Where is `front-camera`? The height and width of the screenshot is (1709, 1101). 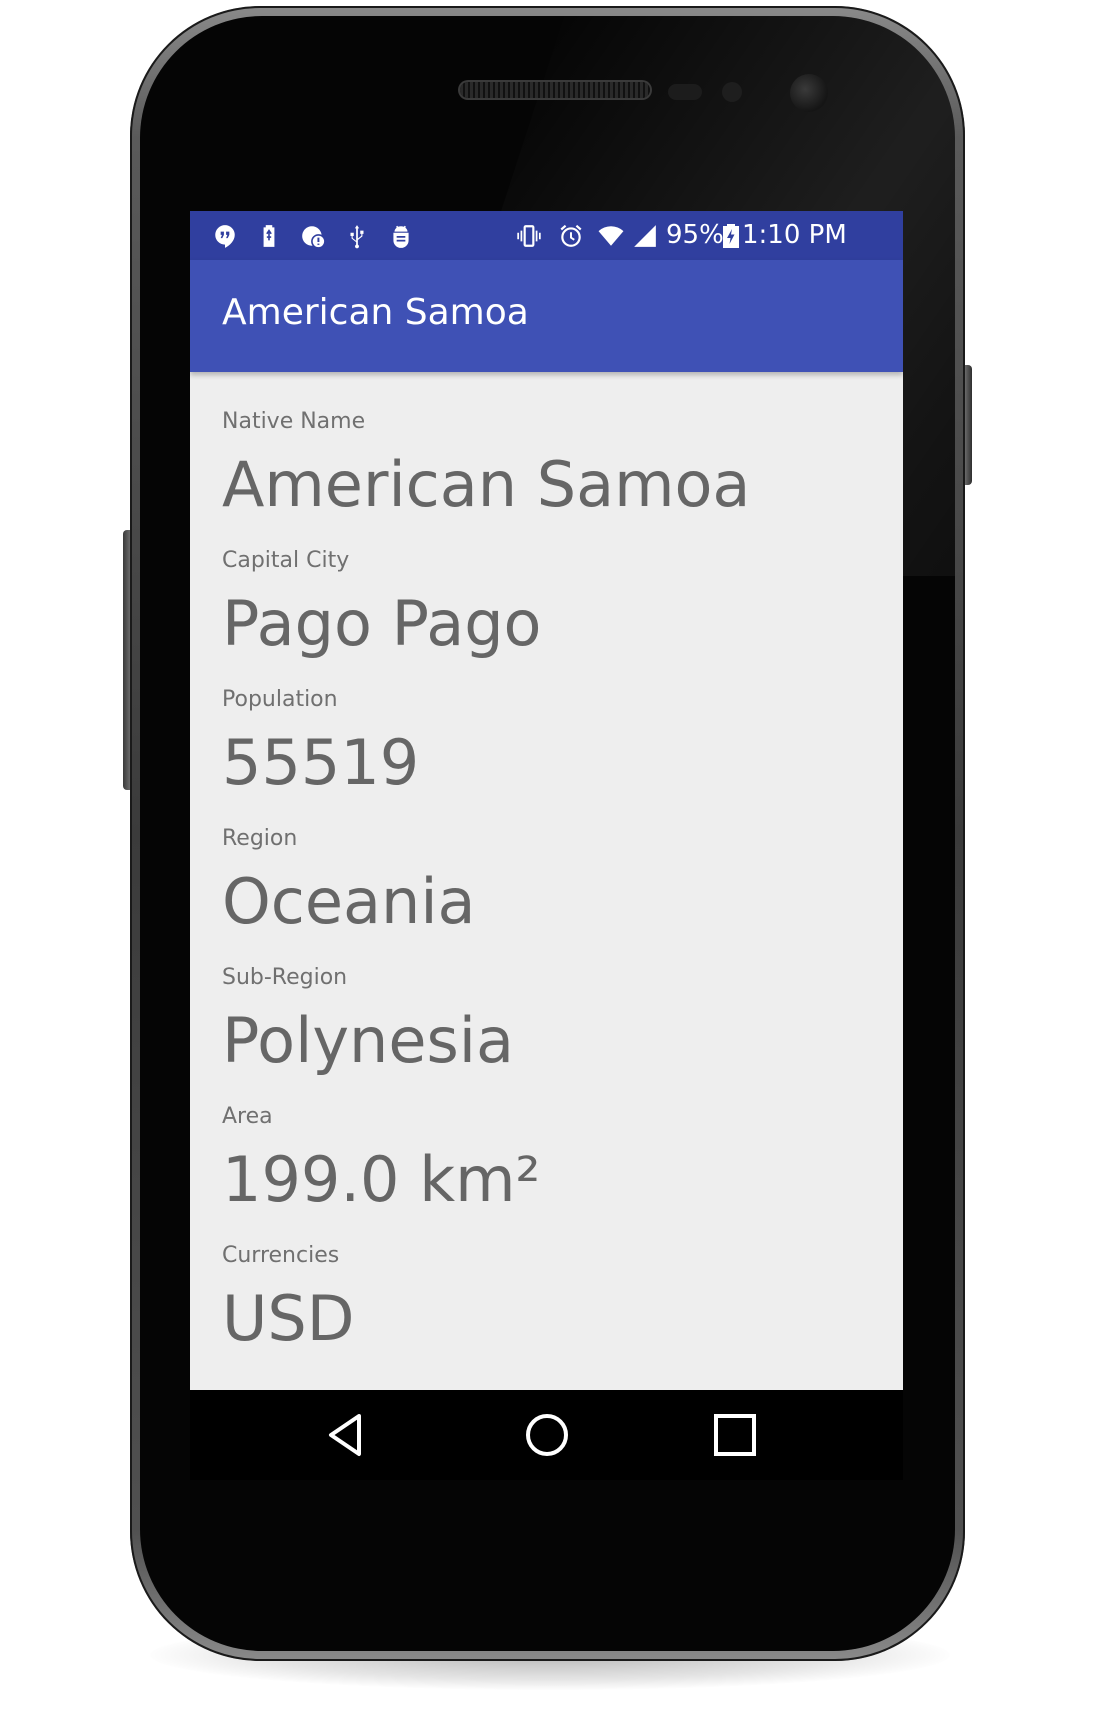 front-camera is located at coordinates (809, 93).